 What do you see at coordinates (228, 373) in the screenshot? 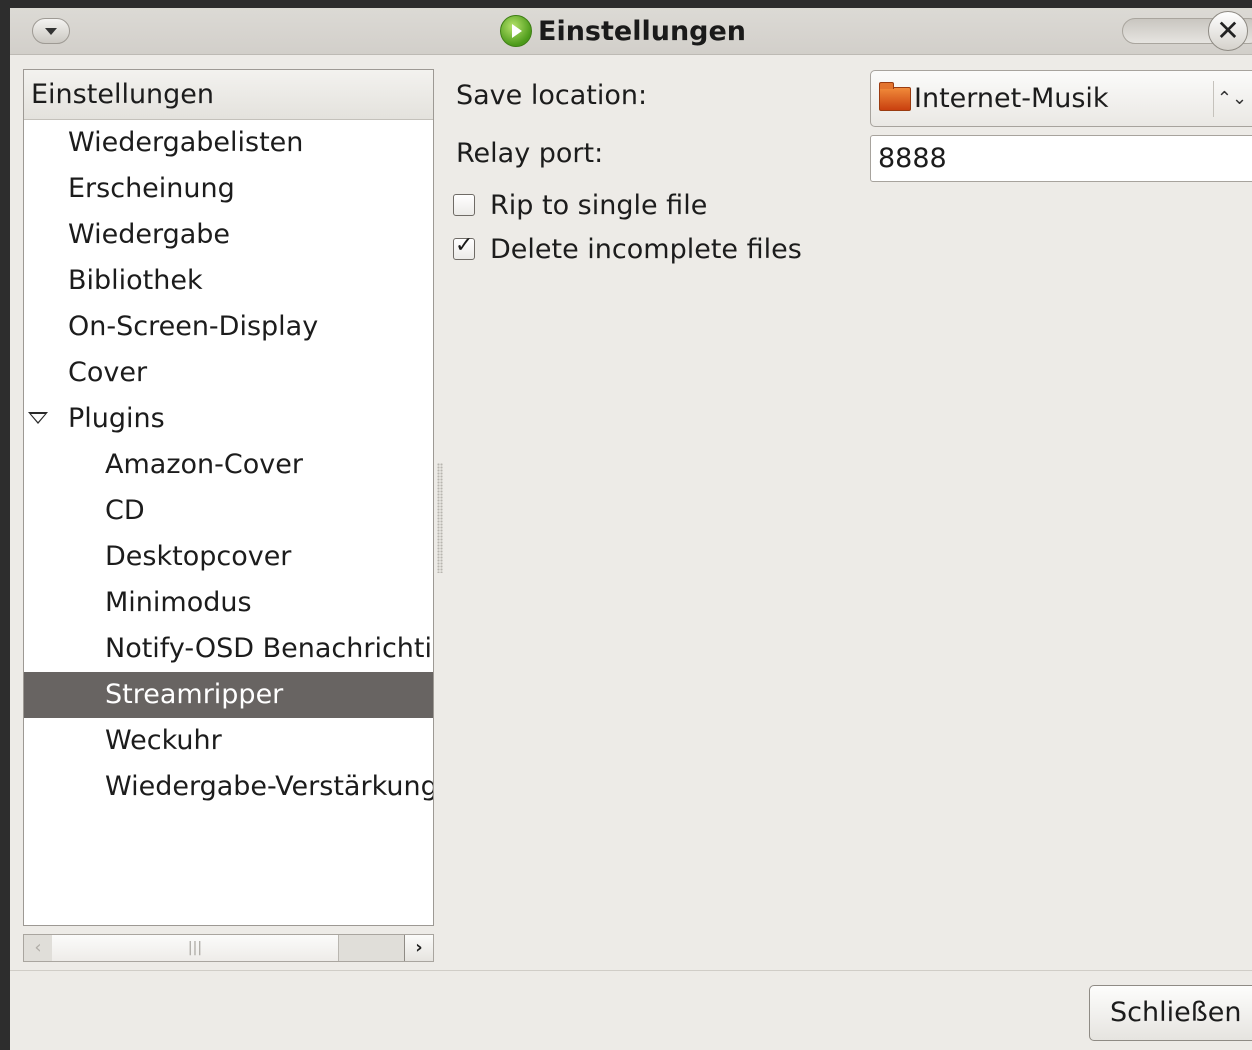
I see `tree-item-cover: Cover` at bounding box center [228, 373].